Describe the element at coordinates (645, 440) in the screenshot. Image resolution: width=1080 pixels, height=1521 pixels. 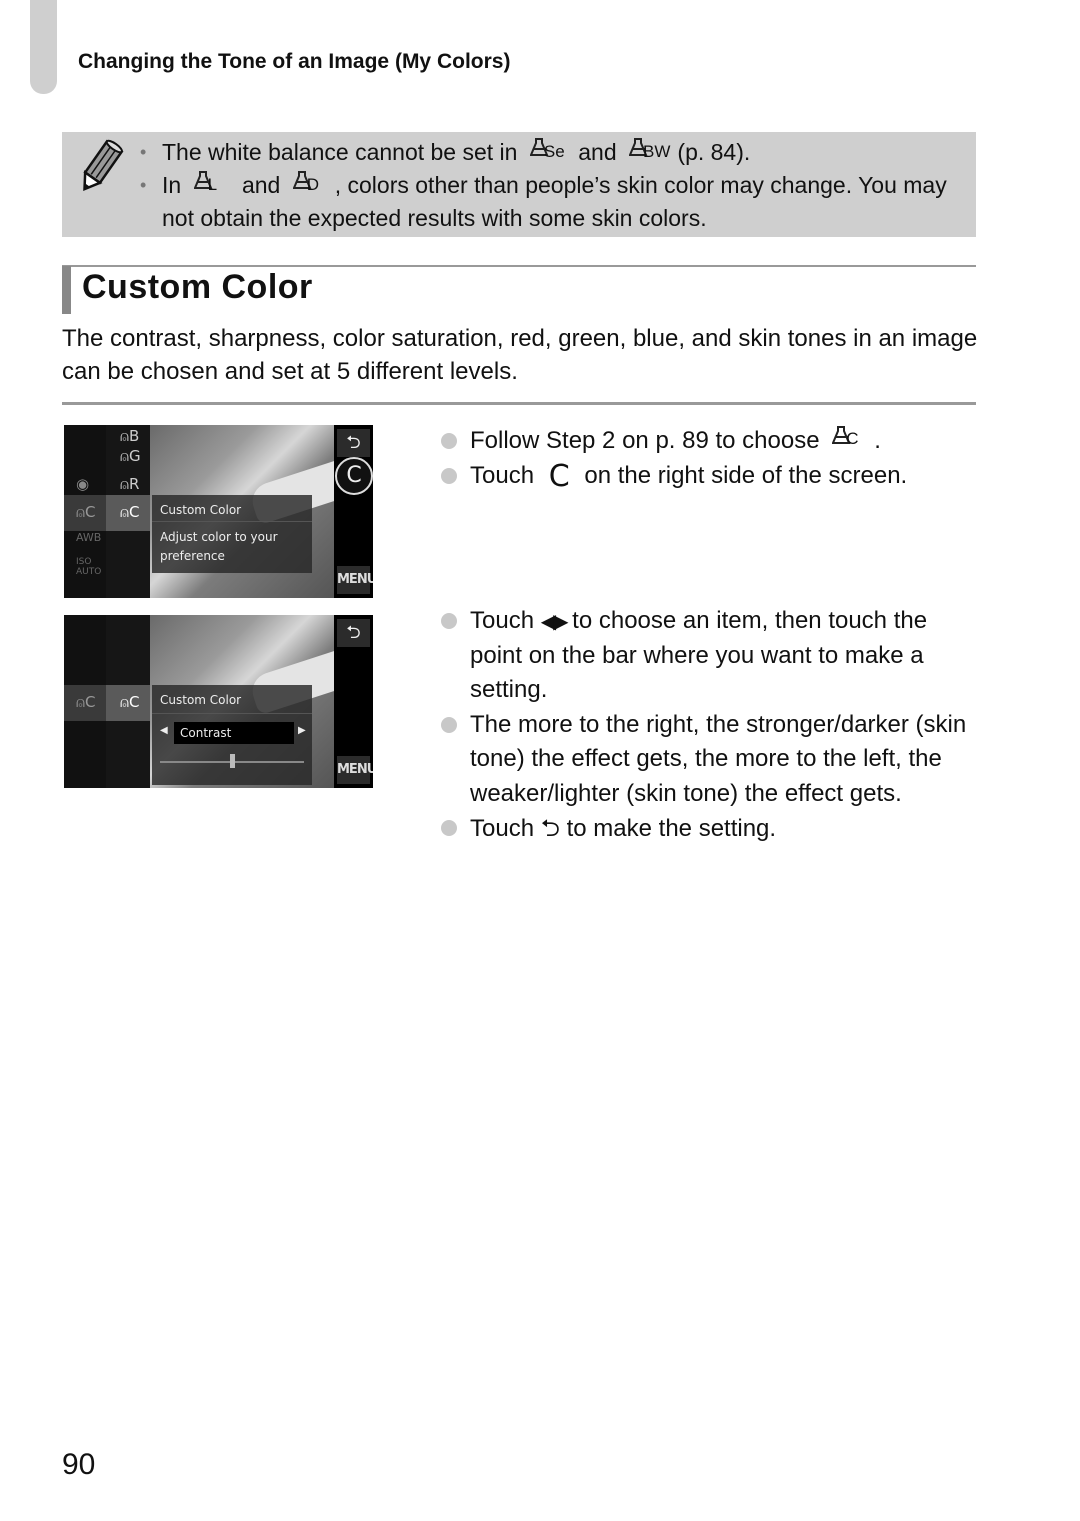
I see `step-text: Follow Step 2 on p. 89 to choose` at that location.